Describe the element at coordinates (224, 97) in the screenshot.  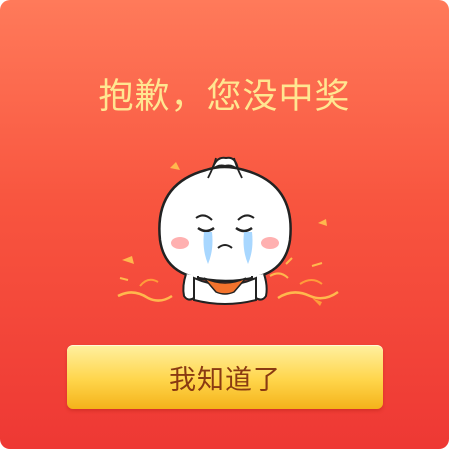
I see `dialog-title: 抱歉，您没中奖` at that location.